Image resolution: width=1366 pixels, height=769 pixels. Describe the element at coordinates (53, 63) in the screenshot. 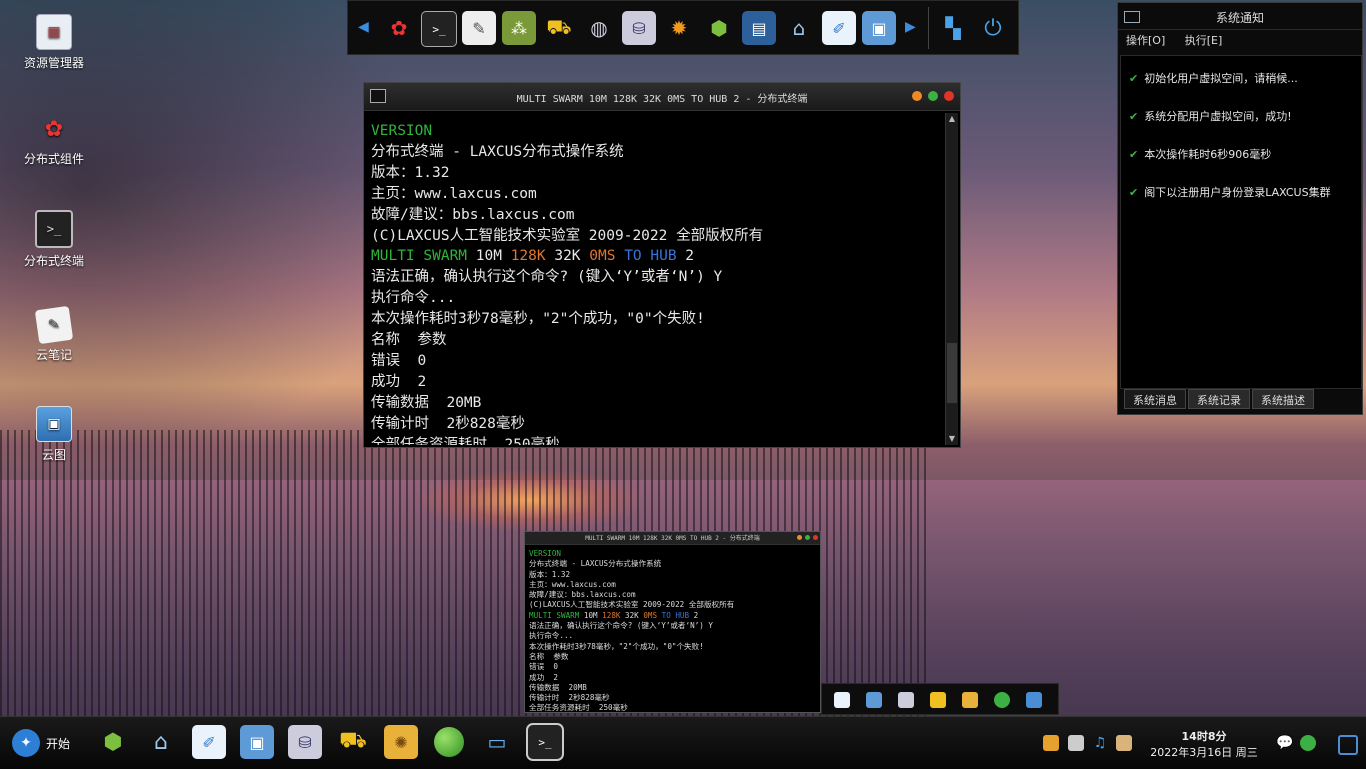

I see `desktop-icon-label: 资源管理器` at that location.